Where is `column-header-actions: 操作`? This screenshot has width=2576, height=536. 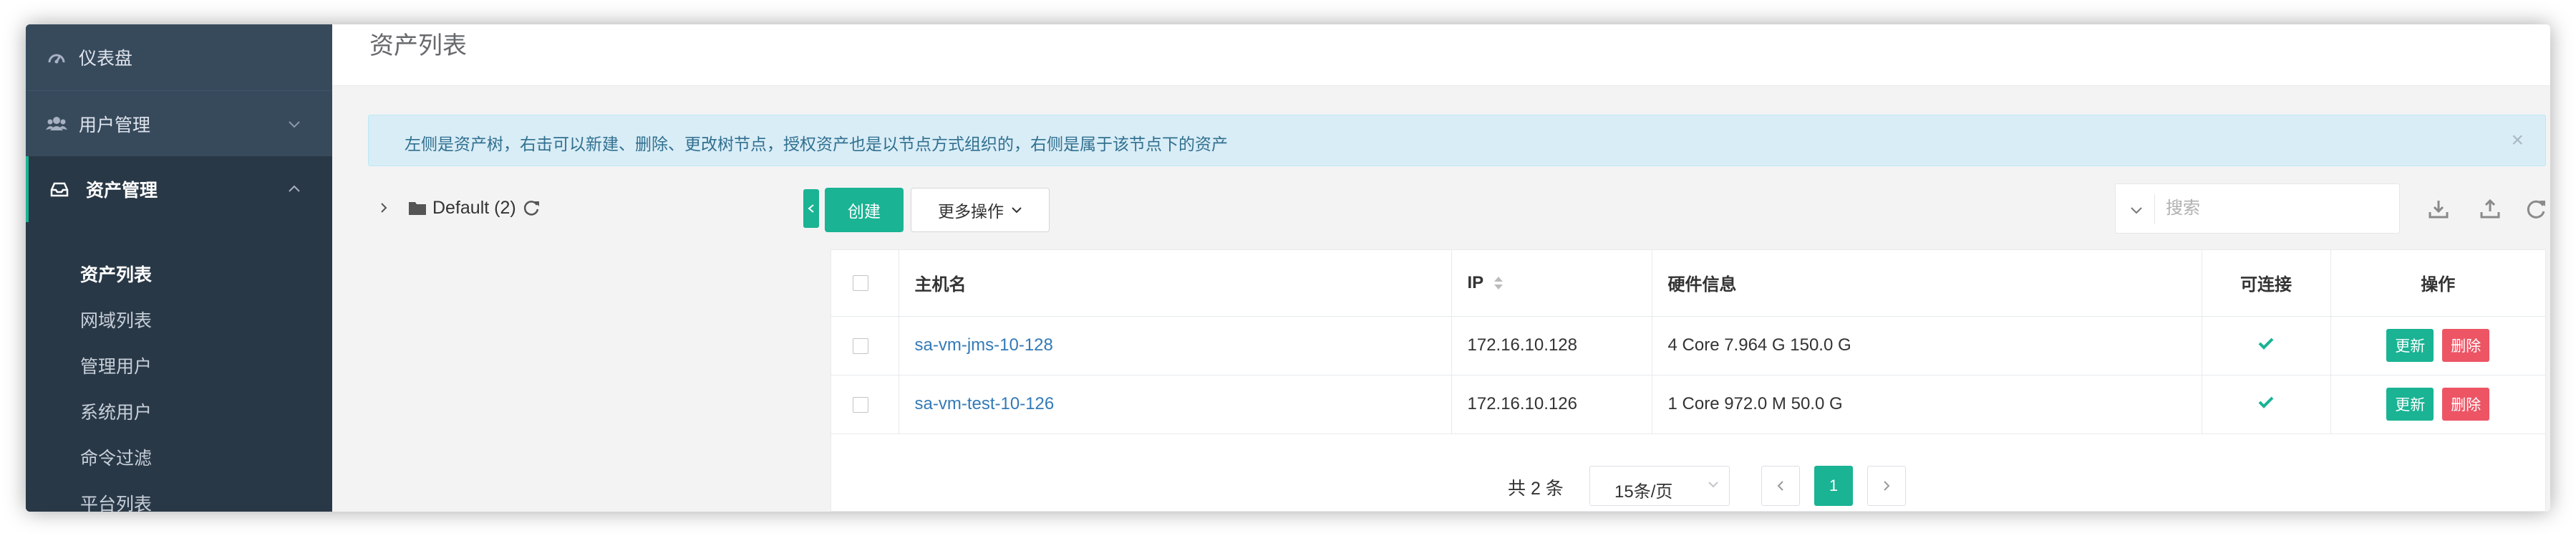 column-header-actions: 操作 is located at coordinates (2438, 283).